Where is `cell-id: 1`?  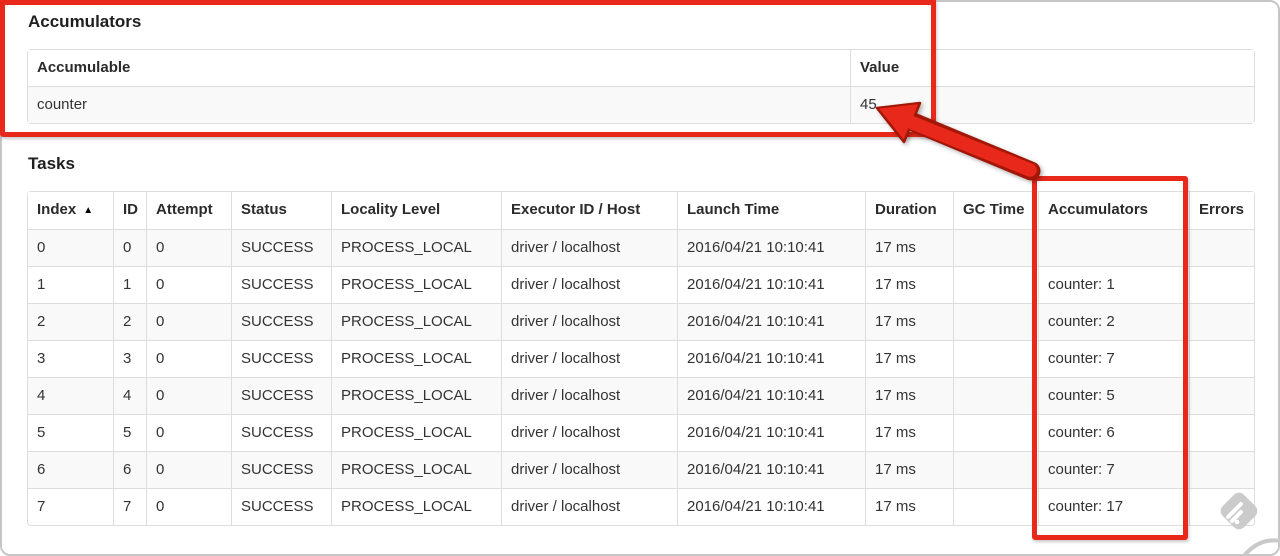 cell-id: 1 is located at coordinates (129, 284).